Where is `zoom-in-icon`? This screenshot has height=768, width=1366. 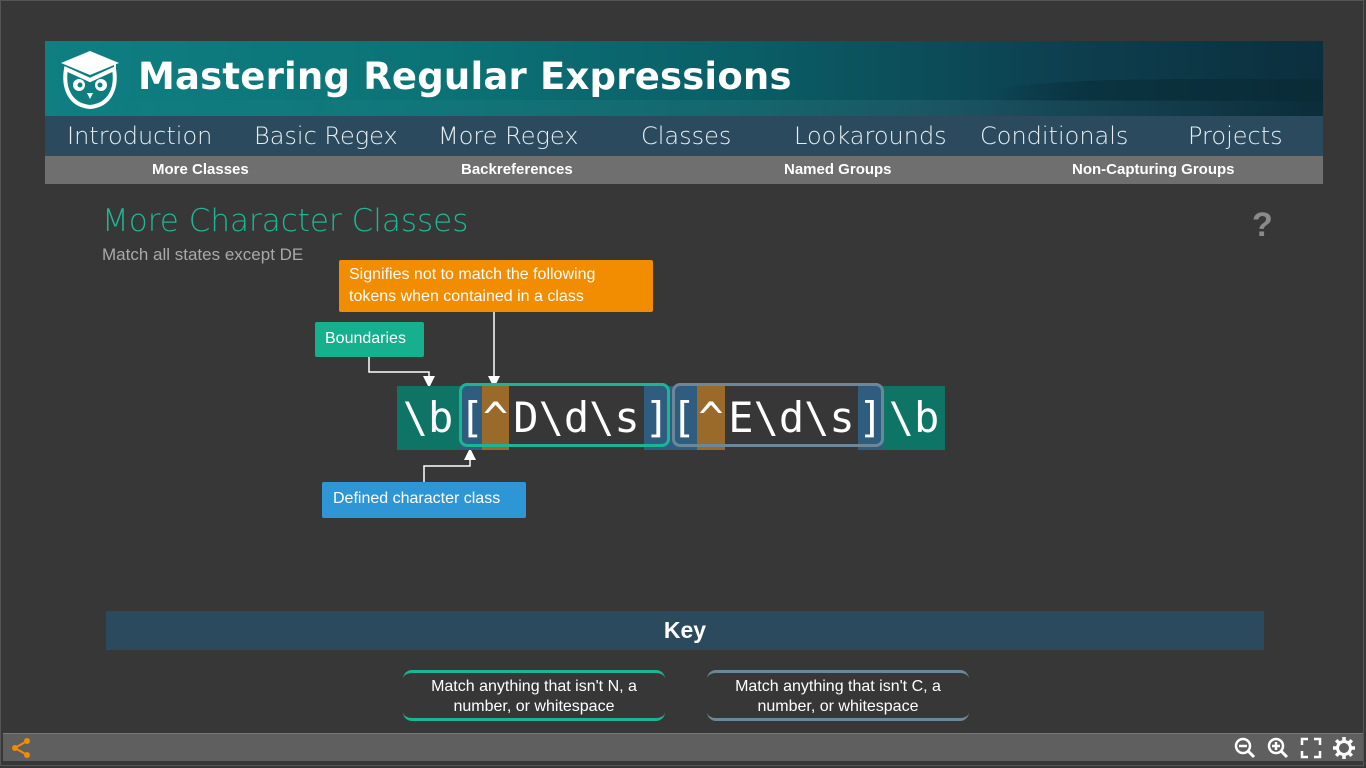
zoom-in-icon is located at coordinates (1278, 748).